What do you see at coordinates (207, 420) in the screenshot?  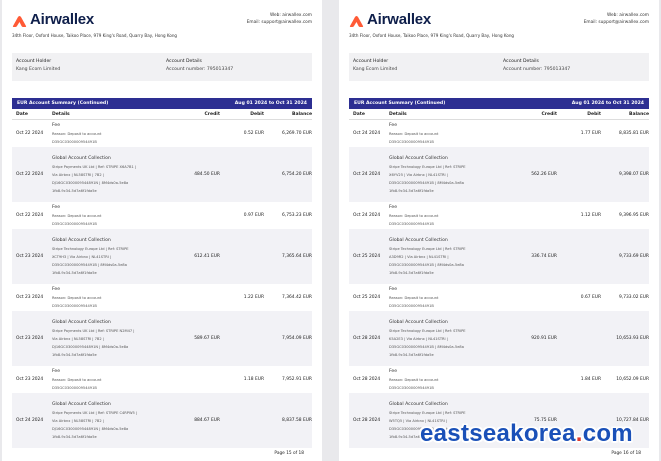 I see `row-credit: 884.67 EUR` at bounding box center [207, 420].